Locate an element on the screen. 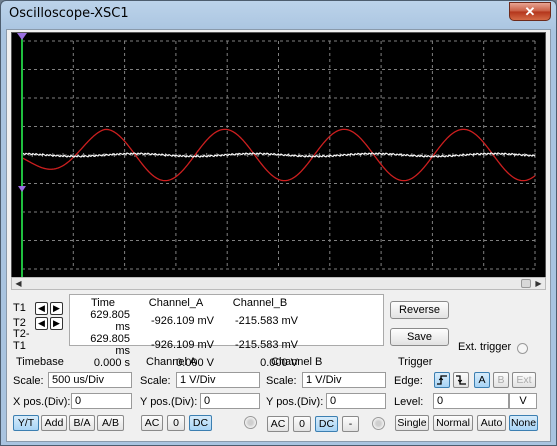  mode-ba-button: B/A is located at coordinates (82, 423).